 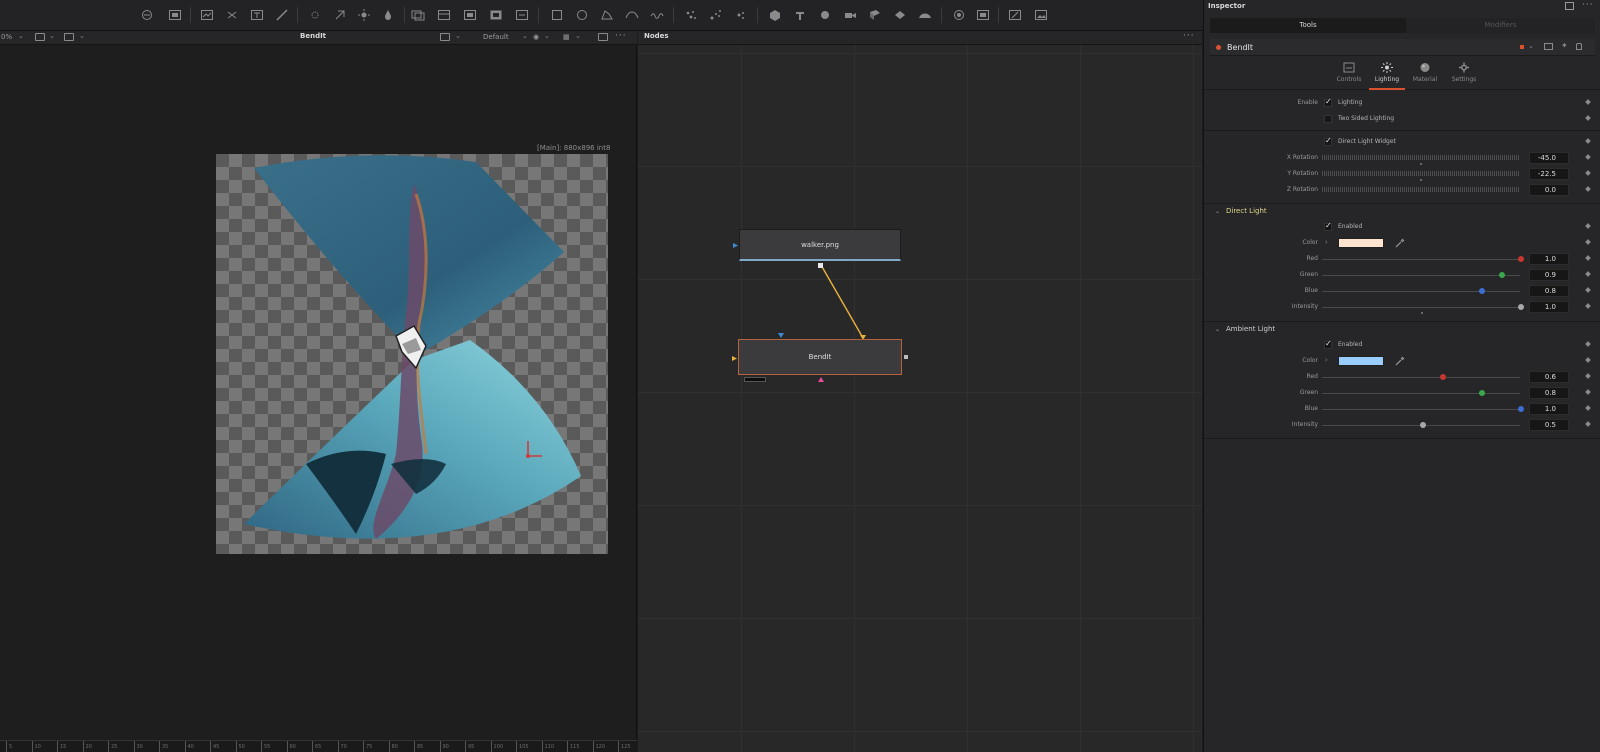 I want to click on zoom-level: 0%, so click(x=6, y=37).